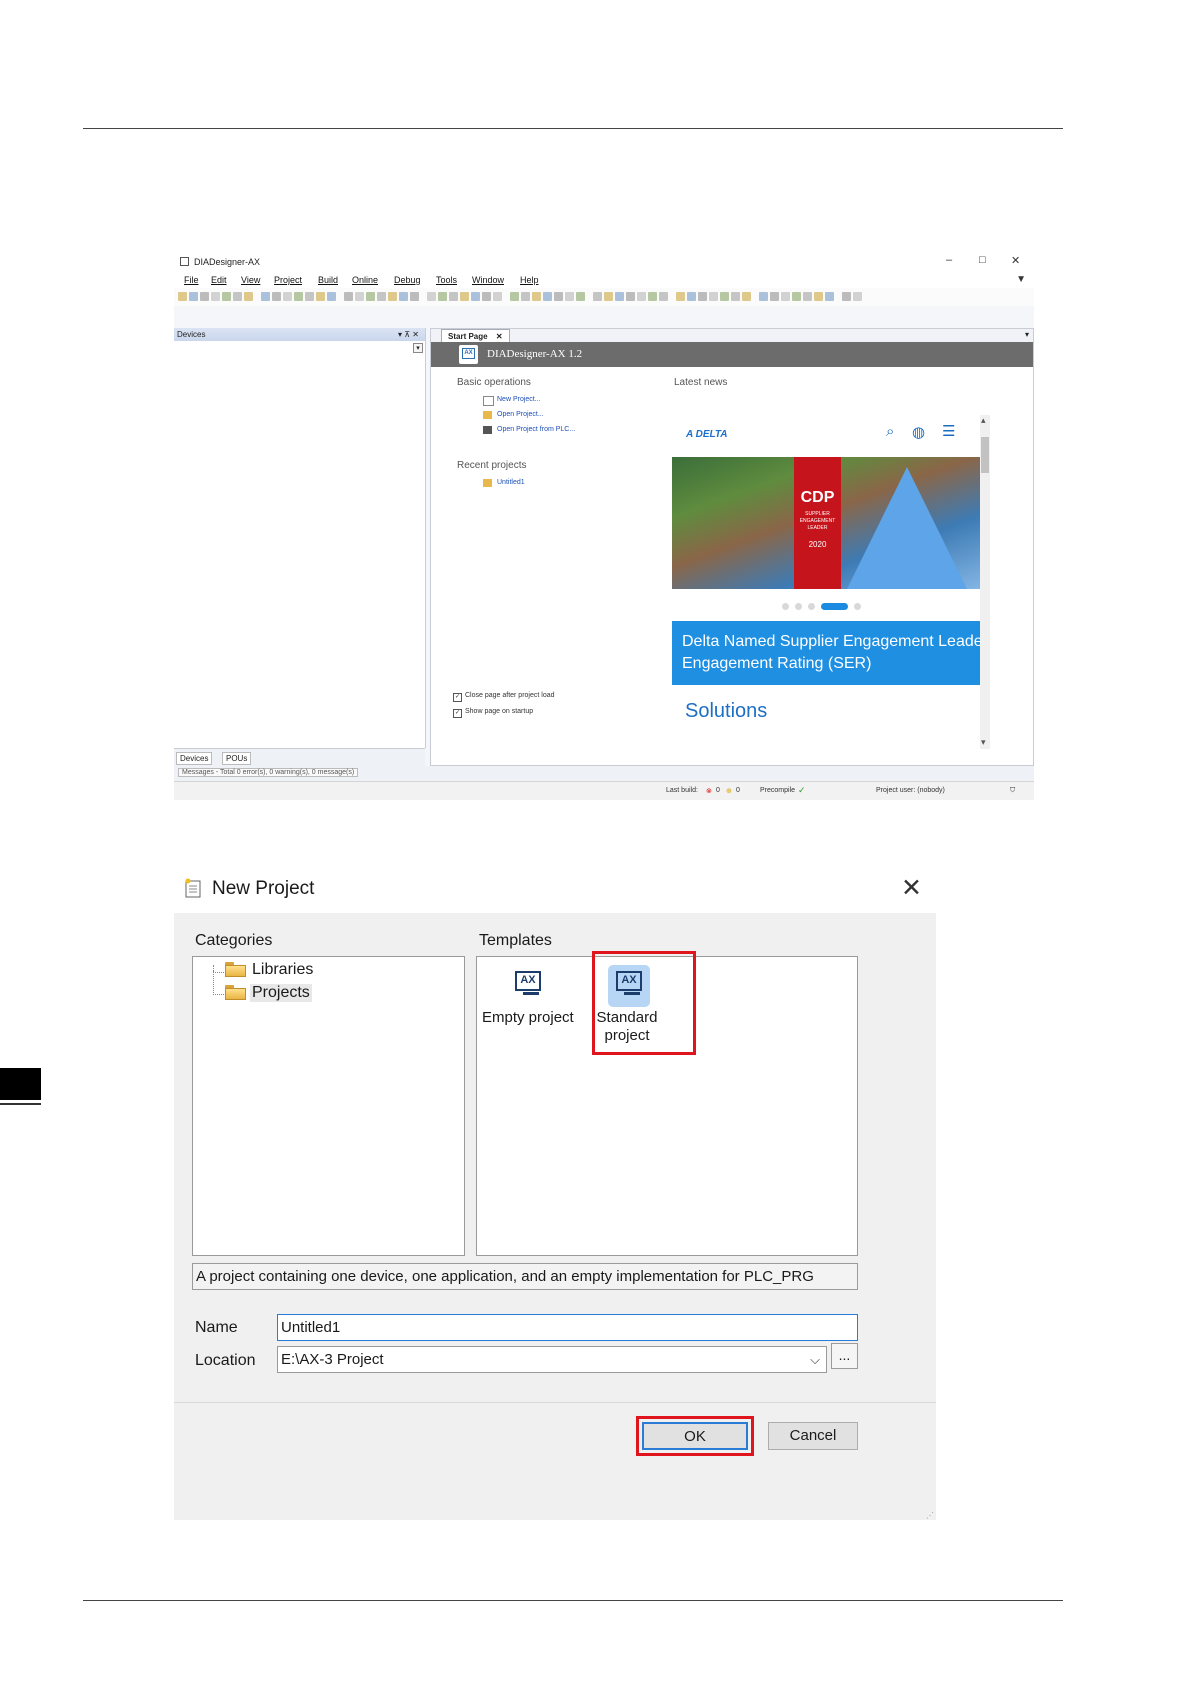  Describe the element at coordinates (948, 431) in the screenshot. I see `menu-icon: ☰` at that location.